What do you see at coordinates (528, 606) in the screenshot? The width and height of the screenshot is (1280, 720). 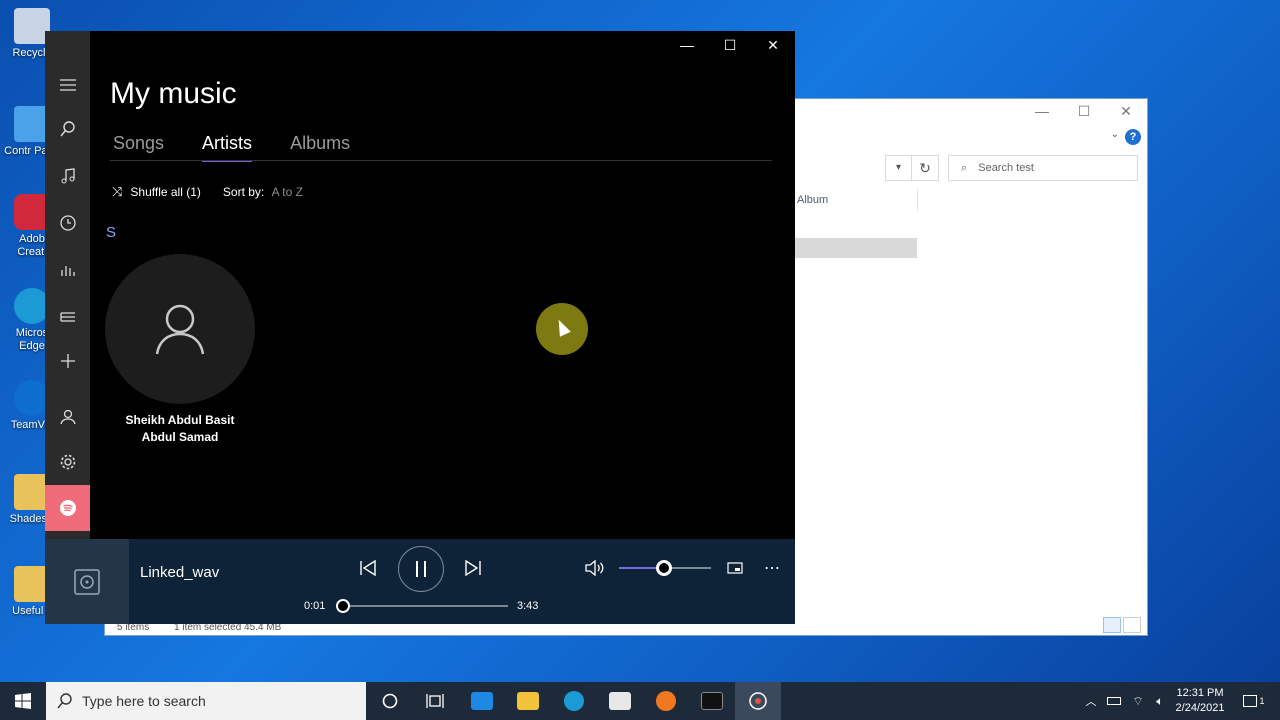 I see `total-time: 3:43` at bounding box center [528, 606].